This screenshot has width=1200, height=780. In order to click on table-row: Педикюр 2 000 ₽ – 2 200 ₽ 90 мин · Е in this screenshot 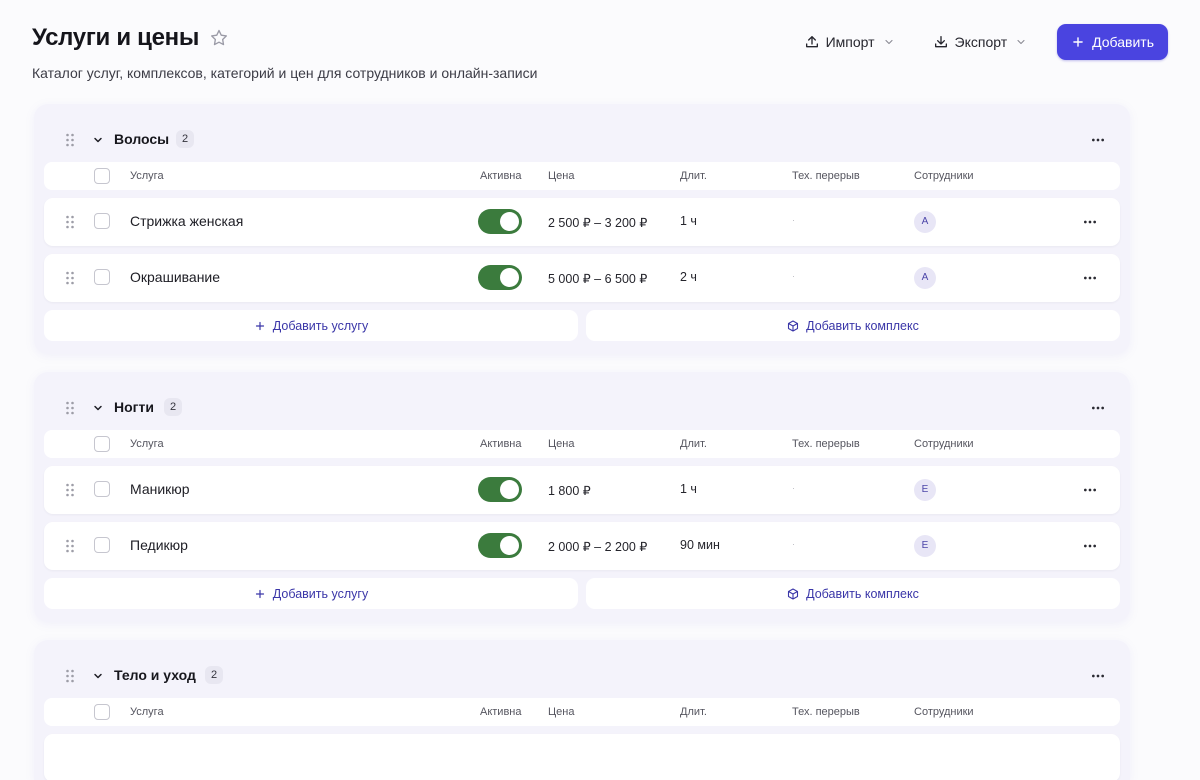, I will do `click(582, 546)`.